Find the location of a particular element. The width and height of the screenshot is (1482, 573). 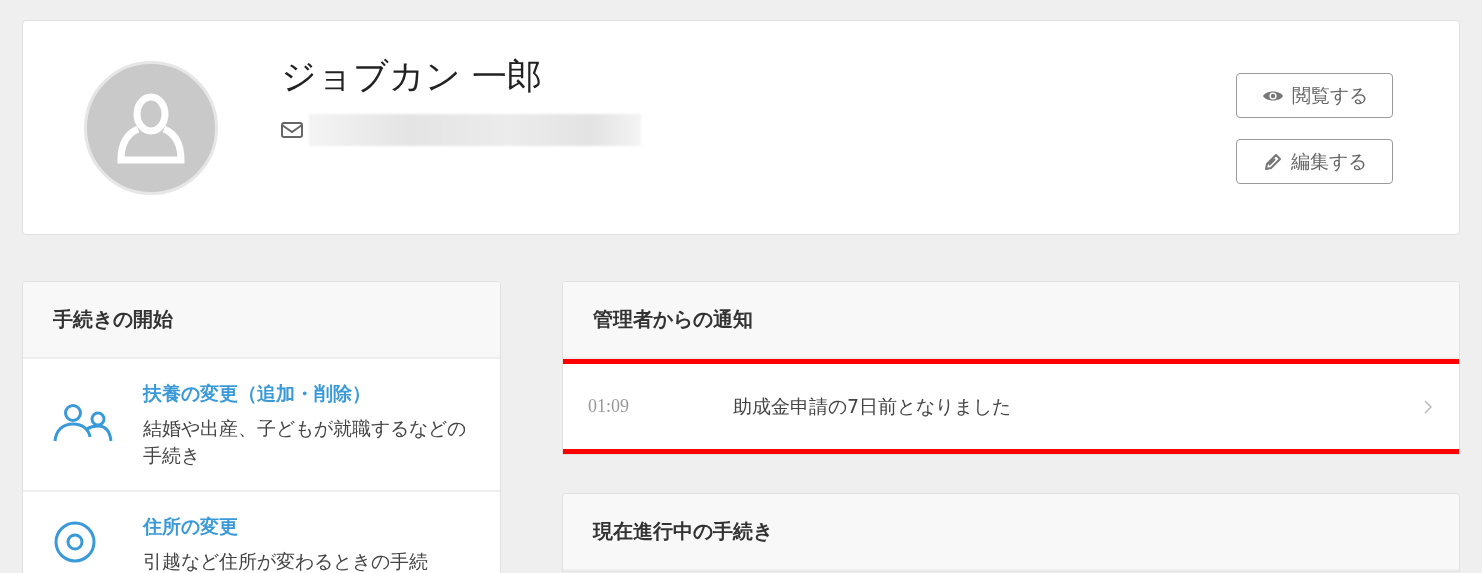

panel-title: 現在進行中の手続き is located at coordinates (1011, 532).